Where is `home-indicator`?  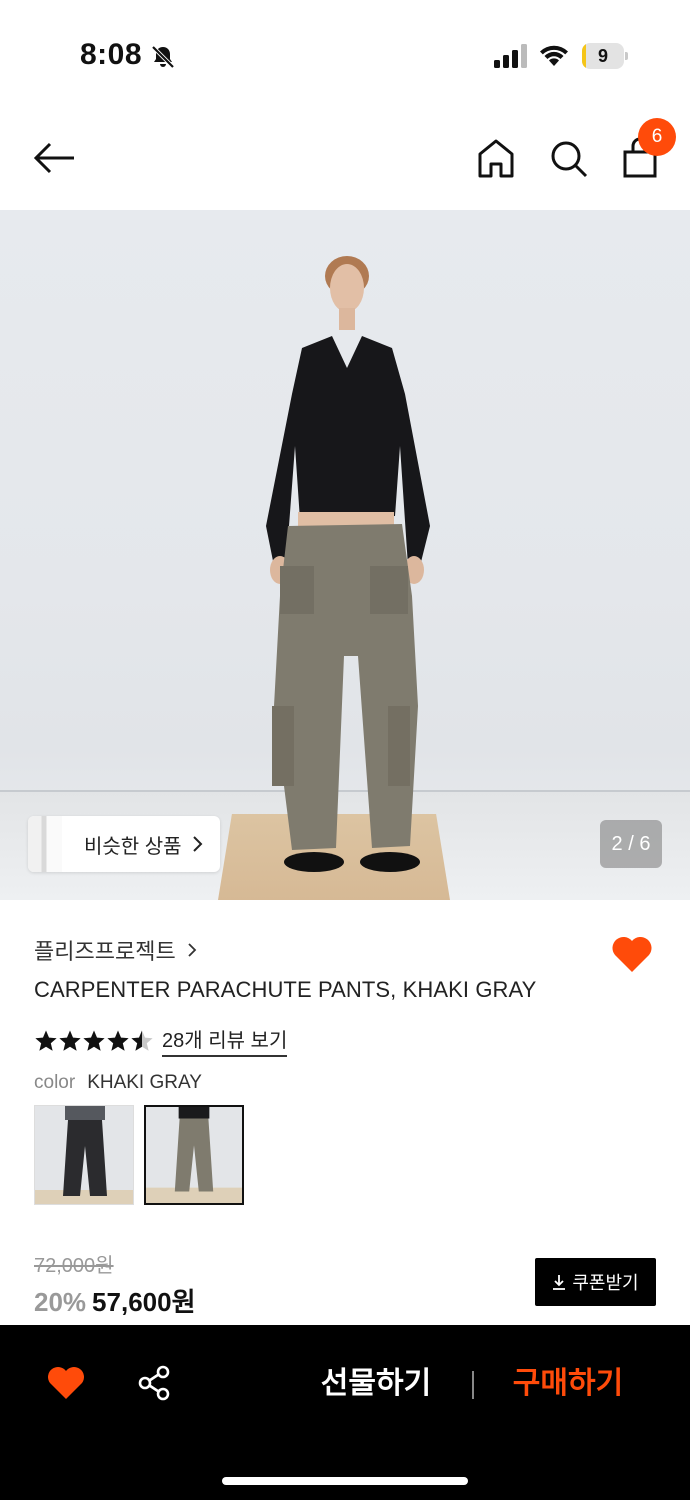 home-indicator is located at coordinates (345, 1481).